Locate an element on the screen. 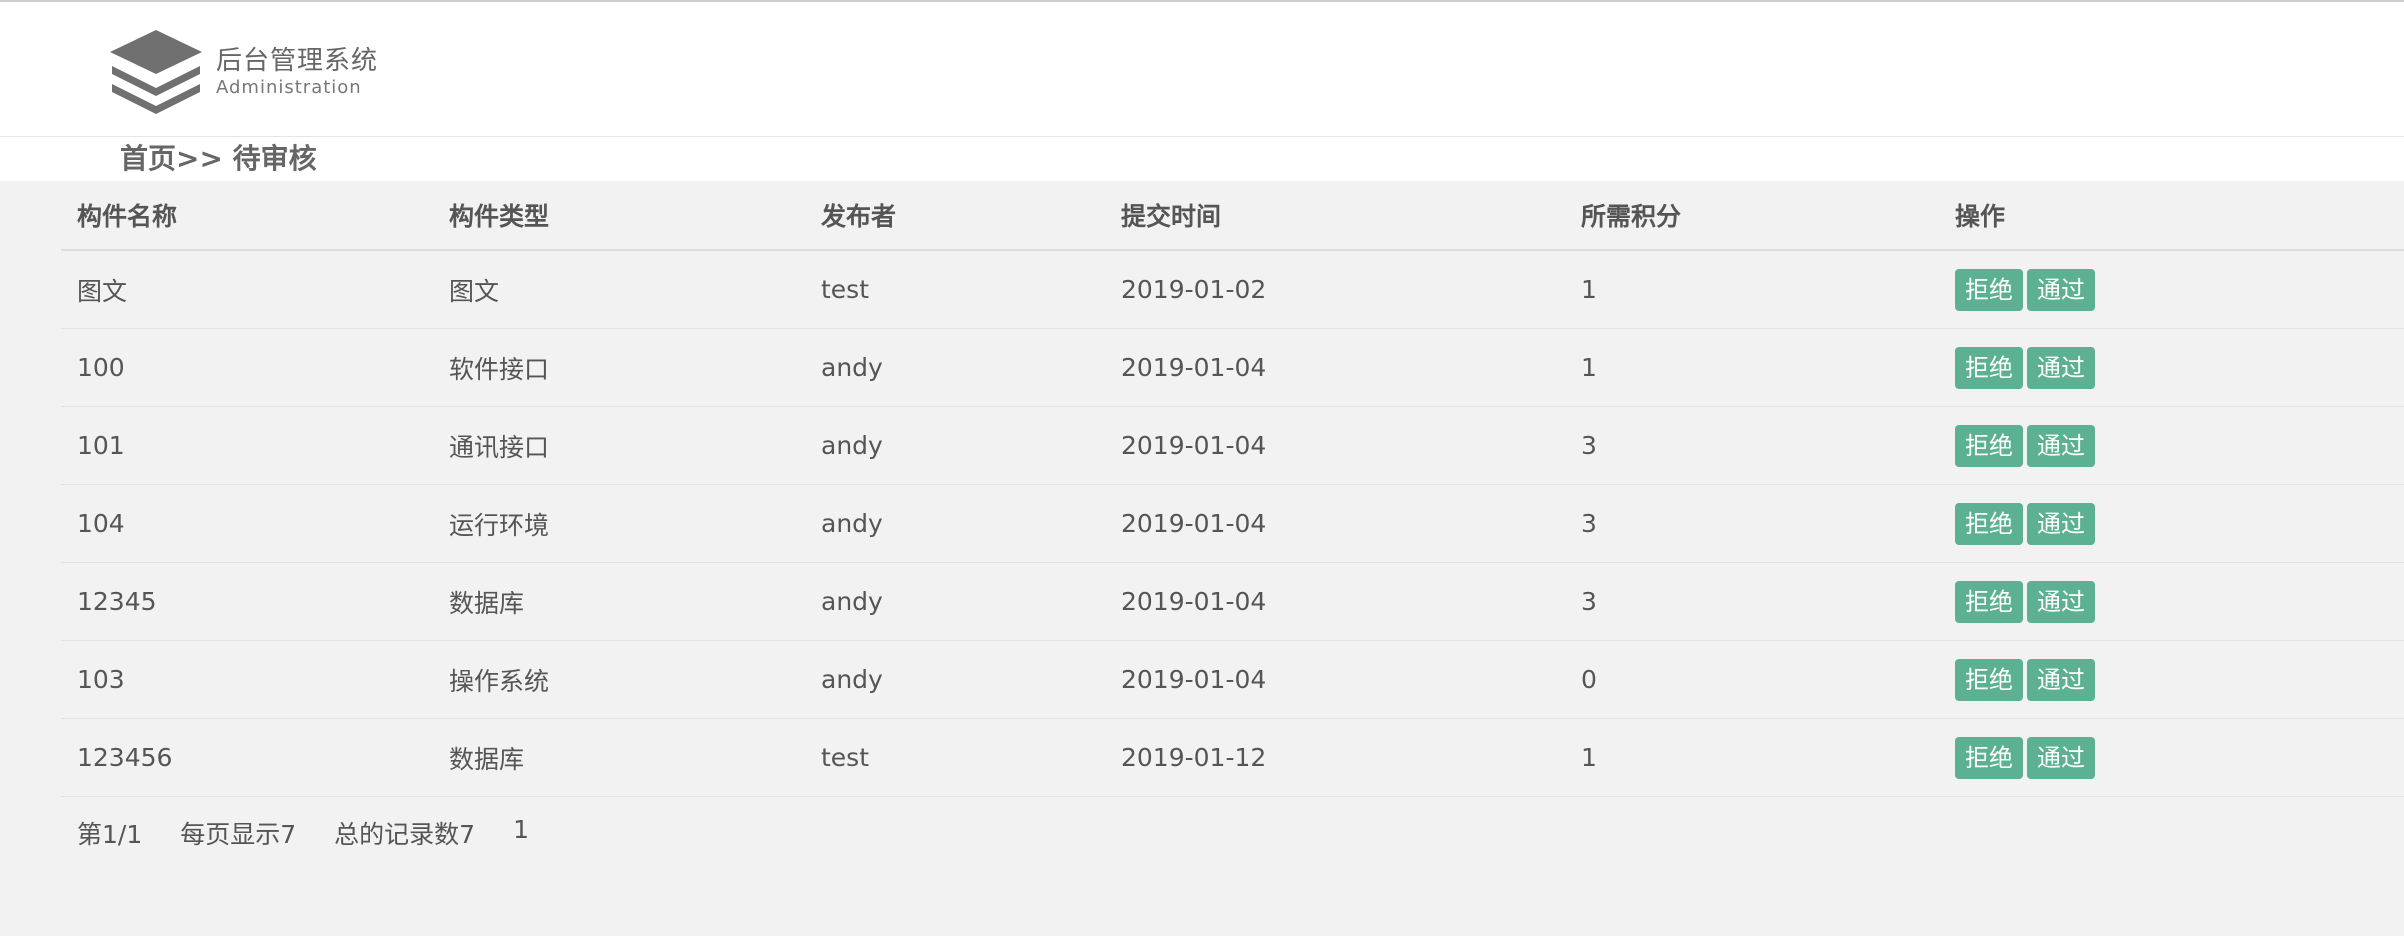  pagination: 第1/1 每页显示7 总的记录数7 1 is located at coordinates (1232, 824).